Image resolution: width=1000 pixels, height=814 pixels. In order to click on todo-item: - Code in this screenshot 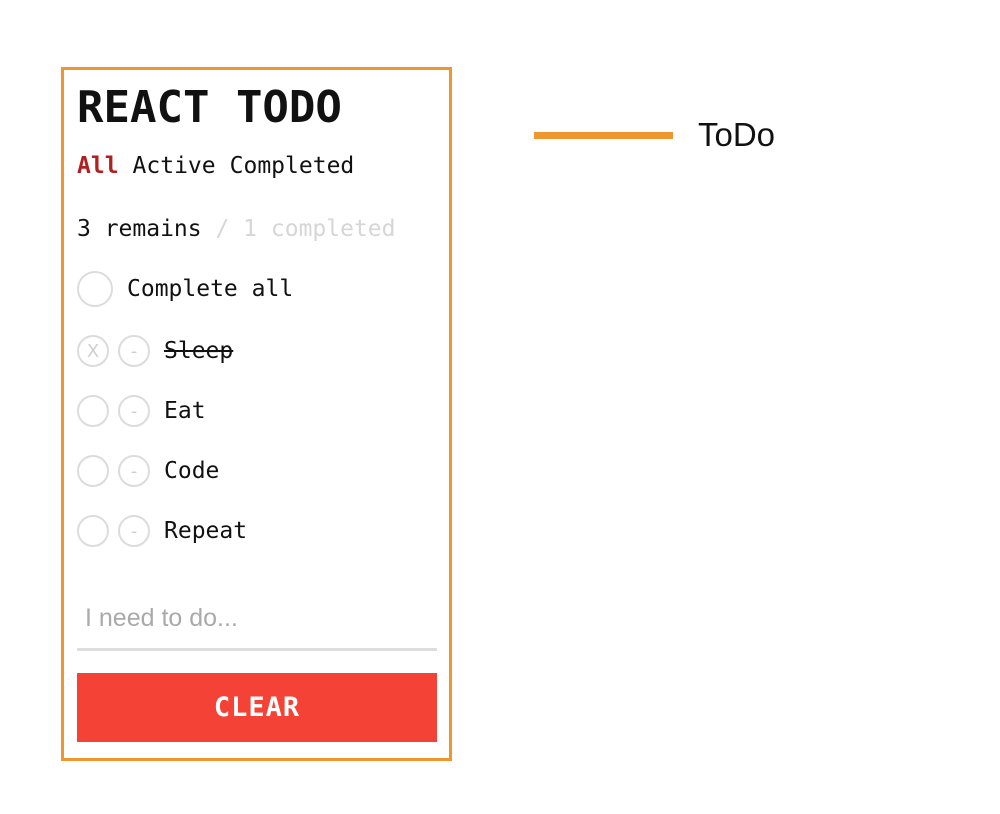, I will do `click(148, 471)`.